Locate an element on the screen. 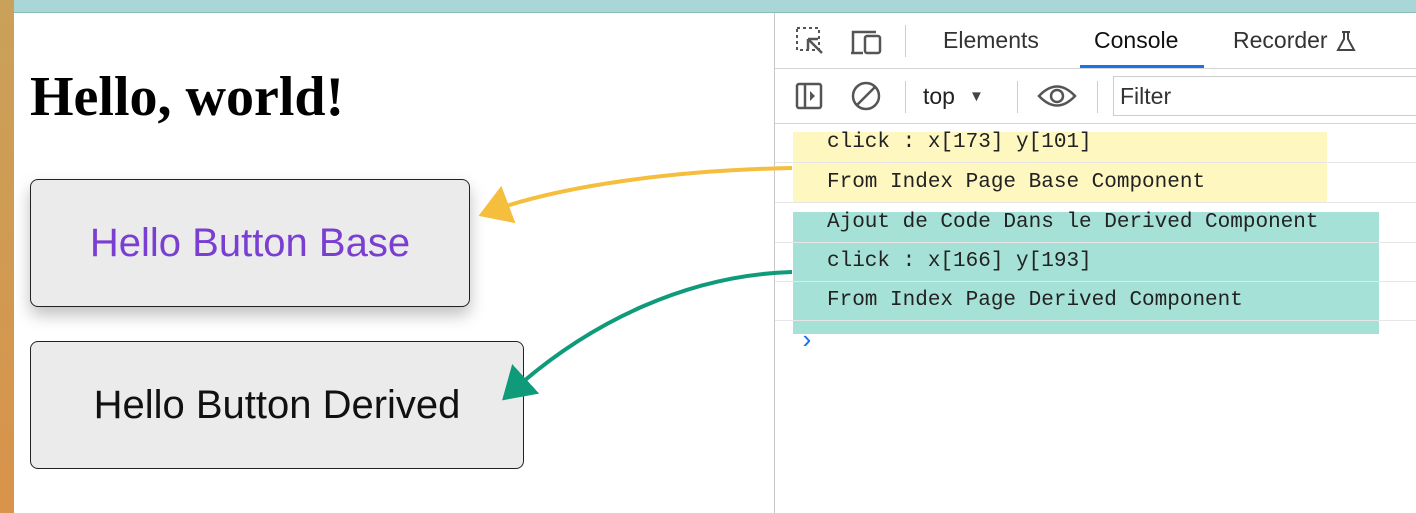  console-toolbar: top ▼ is located at coordinates (1095, 96).